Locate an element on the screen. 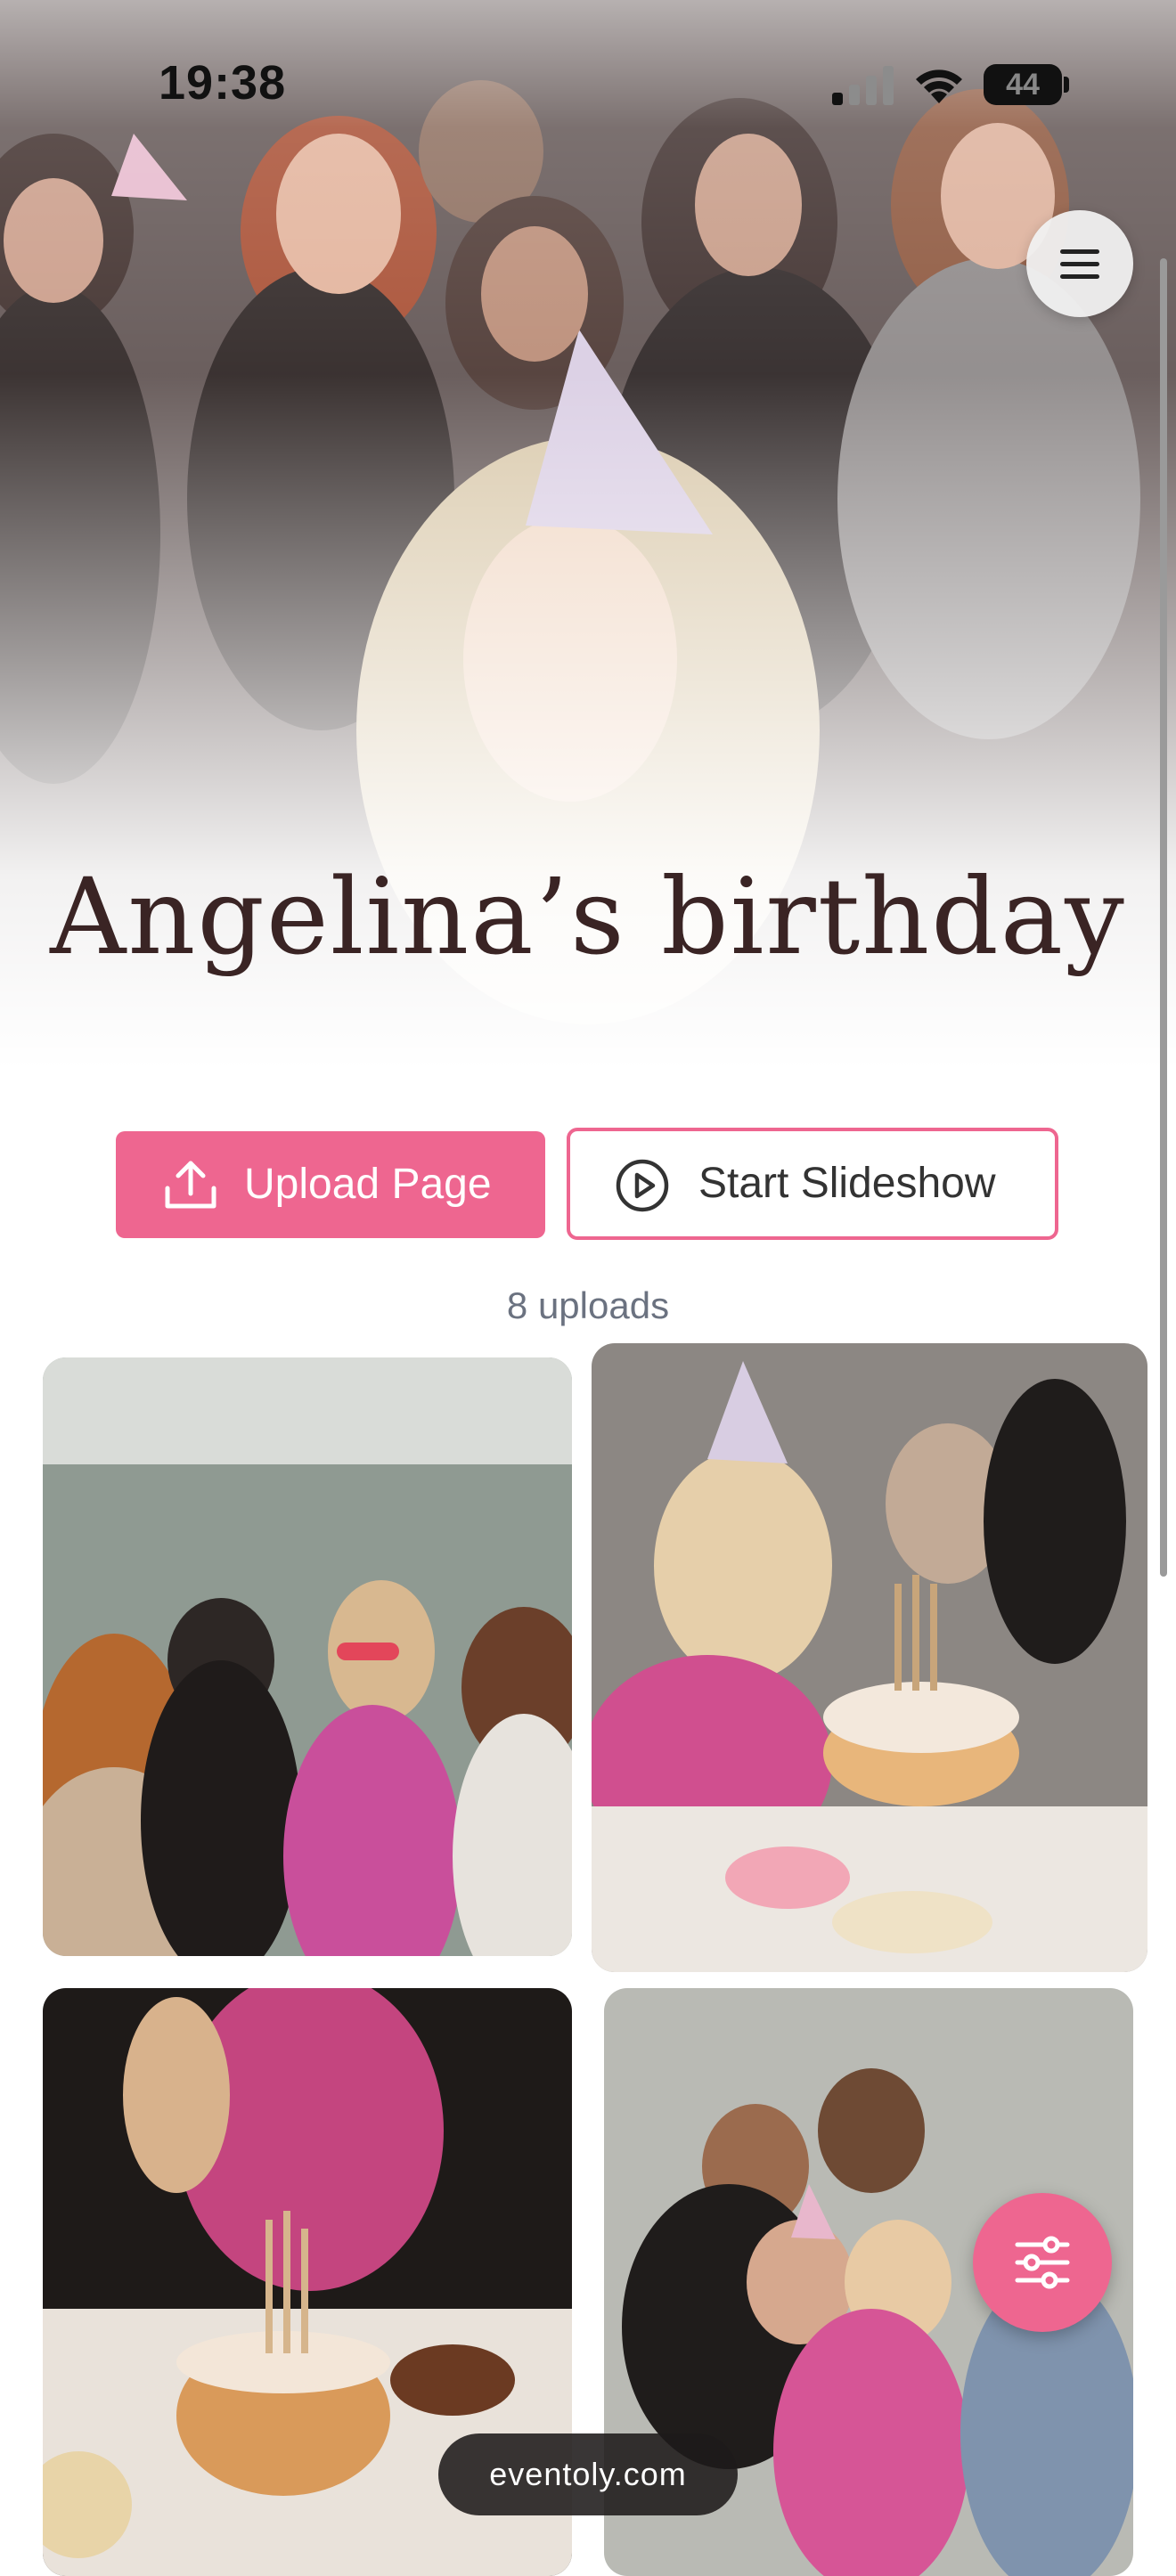 The width and height of the screenshot is (1176, 2576). battery-level: 44 is located at coordinates (1023, 85).